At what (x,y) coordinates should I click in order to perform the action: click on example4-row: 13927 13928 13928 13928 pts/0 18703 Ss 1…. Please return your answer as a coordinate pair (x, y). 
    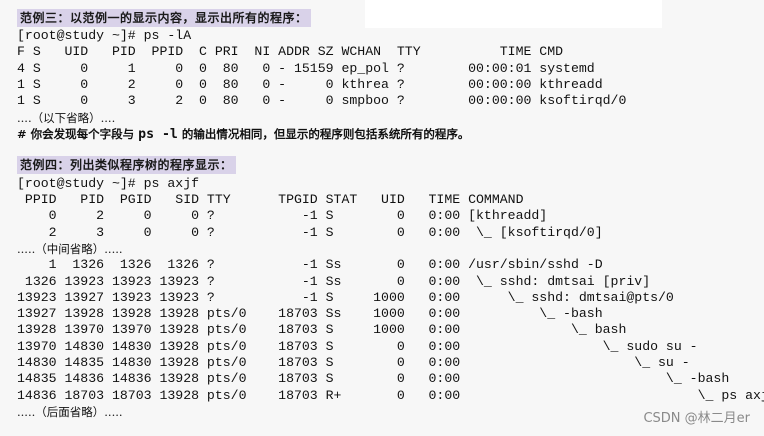
    Looking at the image, I should click on (310, 313).